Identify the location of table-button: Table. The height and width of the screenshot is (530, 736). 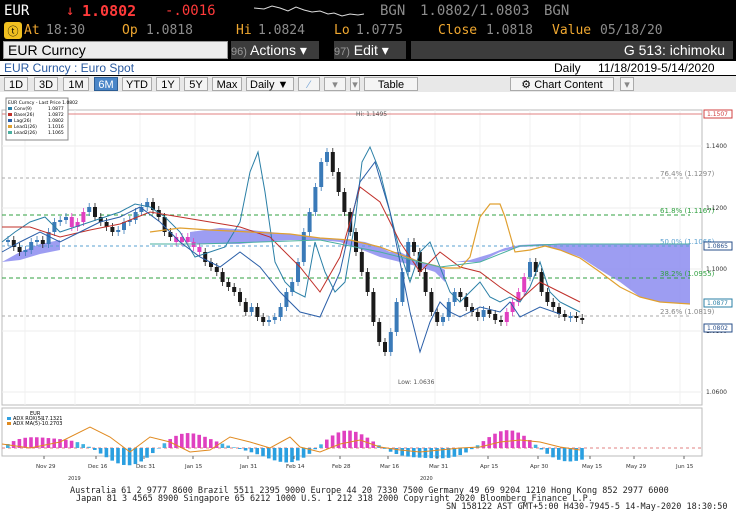
(391, 84).